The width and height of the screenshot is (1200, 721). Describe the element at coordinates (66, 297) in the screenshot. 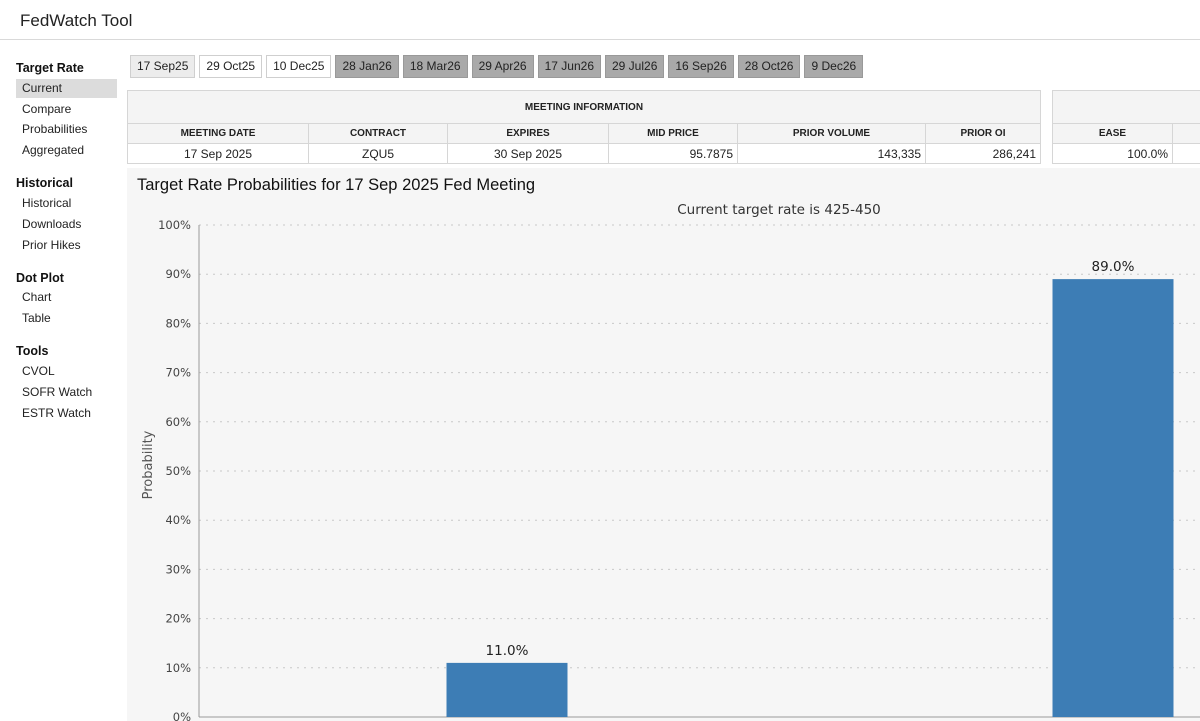

I see `sidebar-item-chart: Chart` at that location.